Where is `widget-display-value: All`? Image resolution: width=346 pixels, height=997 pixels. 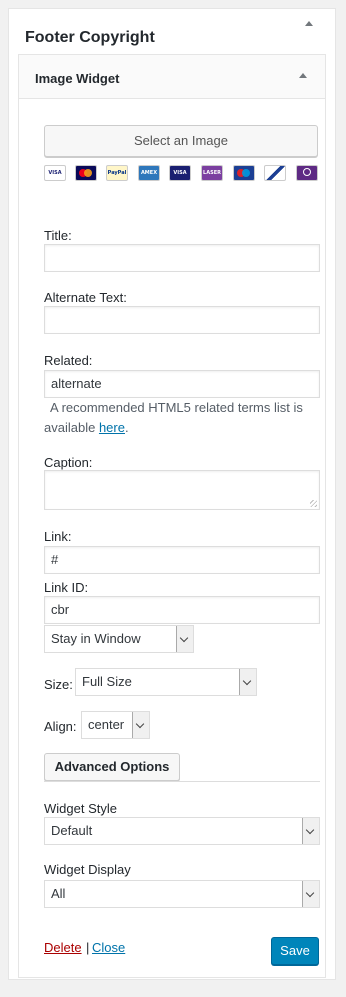 widget-display-value: All is located at coordinates (58, 893).